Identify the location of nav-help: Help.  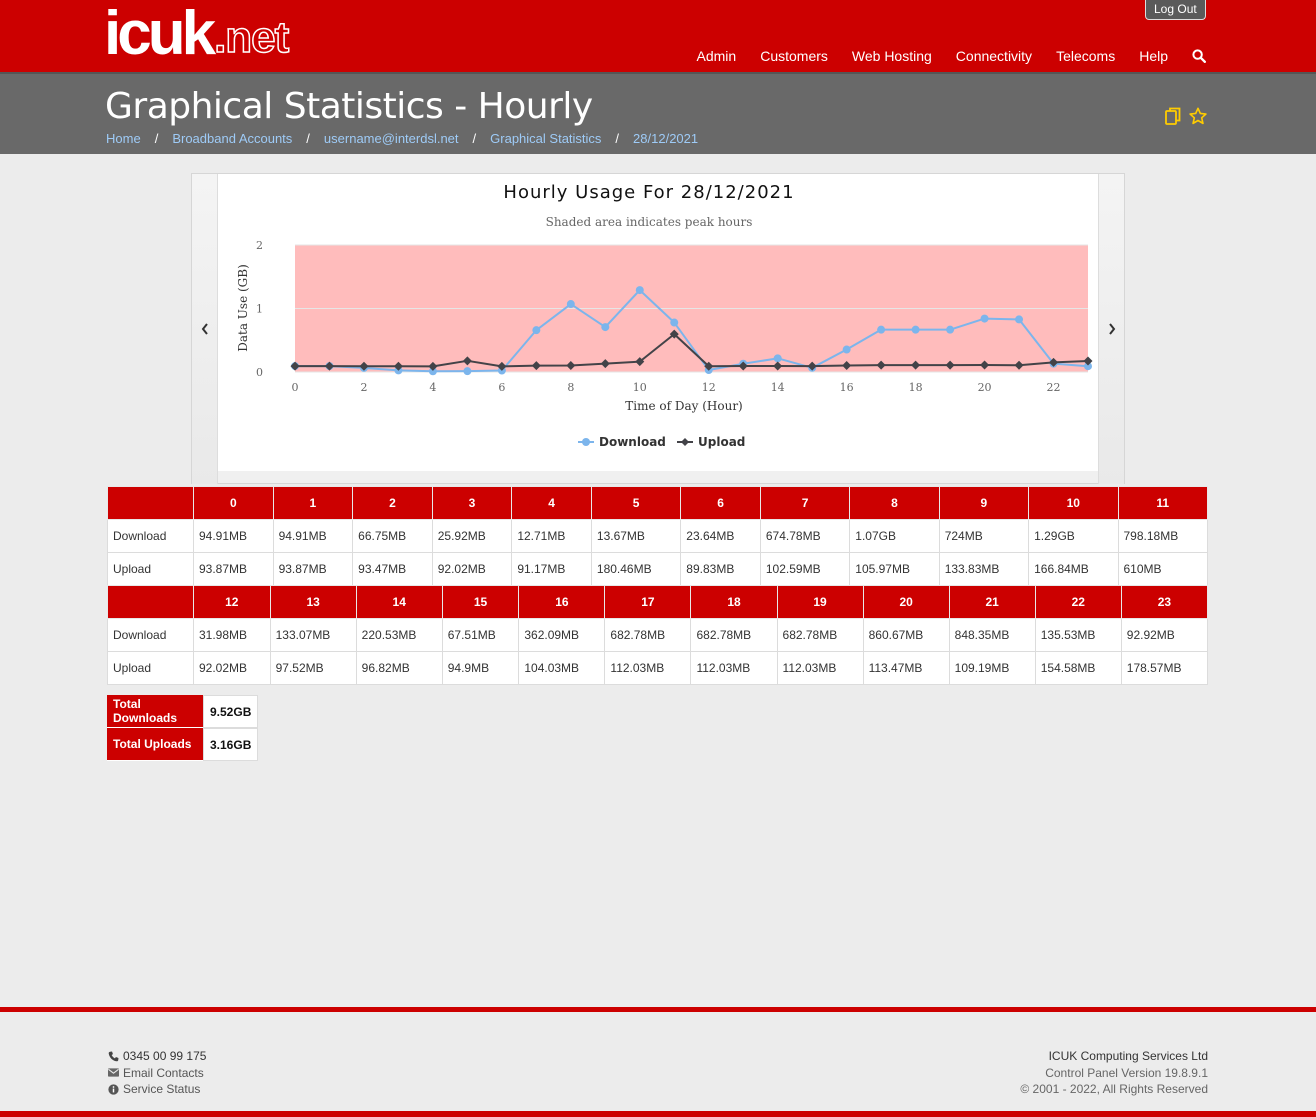
(1153, 56).